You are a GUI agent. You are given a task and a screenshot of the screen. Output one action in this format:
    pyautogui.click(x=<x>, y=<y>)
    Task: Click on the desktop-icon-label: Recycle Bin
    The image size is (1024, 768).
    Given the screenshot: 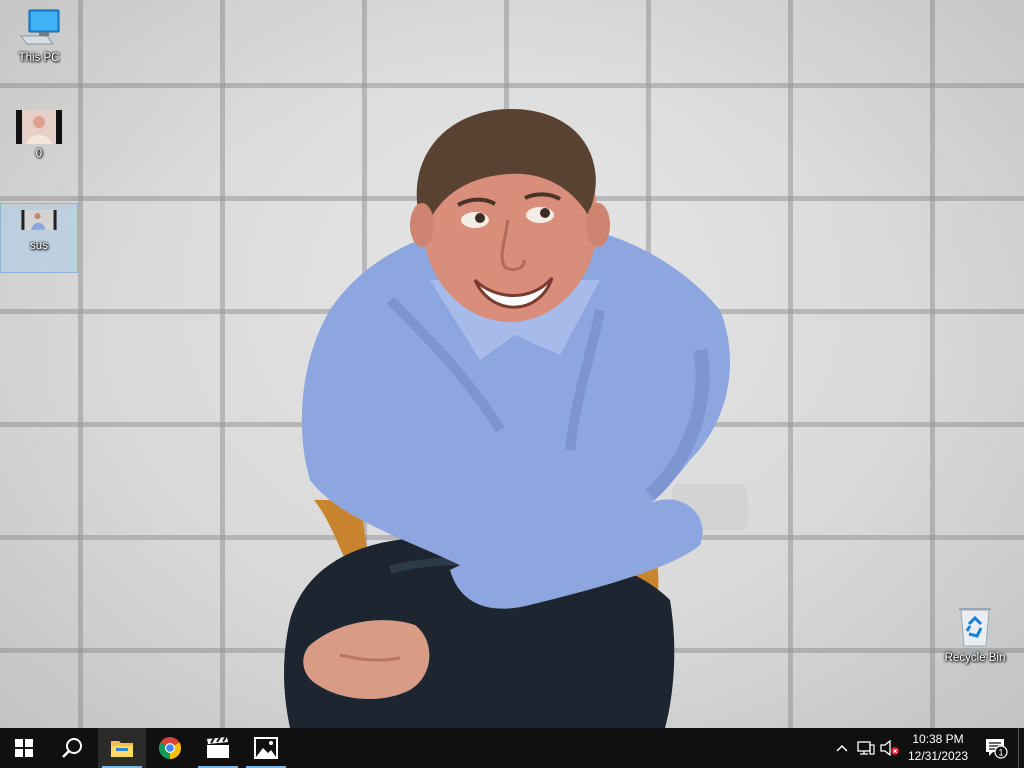 What is the action you would take?
    pyautogui.click(x=975, y=658)
    